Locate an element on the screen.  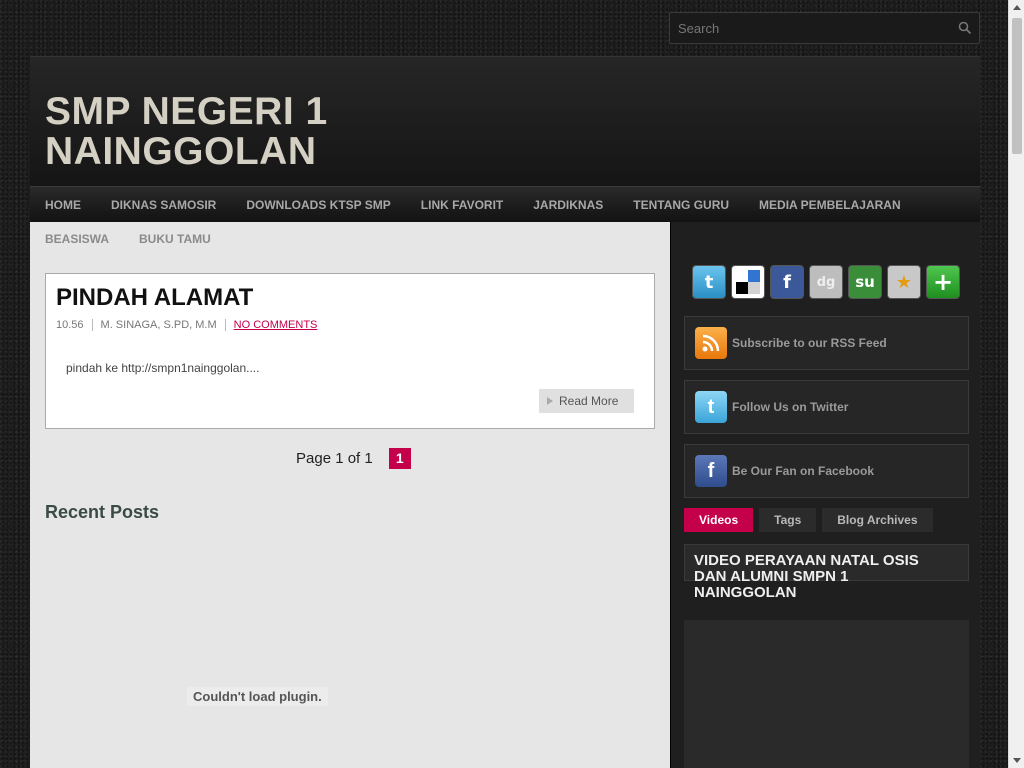
search-box is located at coordinates (824, 28).